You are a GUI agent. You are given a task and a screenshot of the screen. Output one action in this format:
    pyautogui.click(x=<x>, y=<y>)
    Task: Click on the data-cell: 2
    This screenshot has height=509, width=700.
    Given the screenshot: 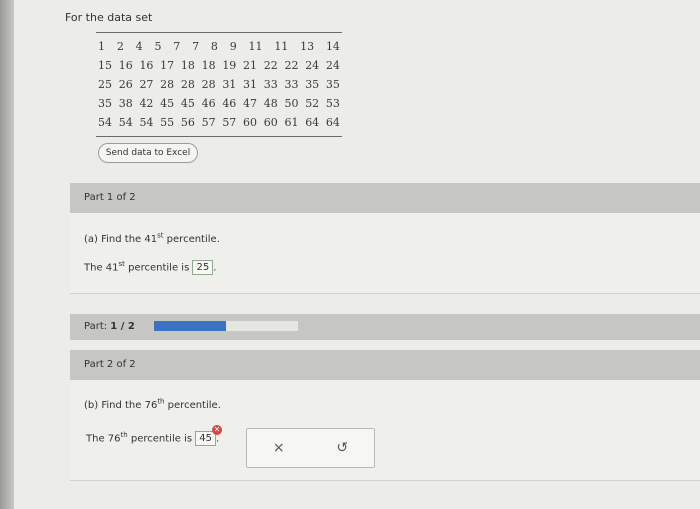 What is the action you would take?
    pyautogui.click(x=120, y=46)
    